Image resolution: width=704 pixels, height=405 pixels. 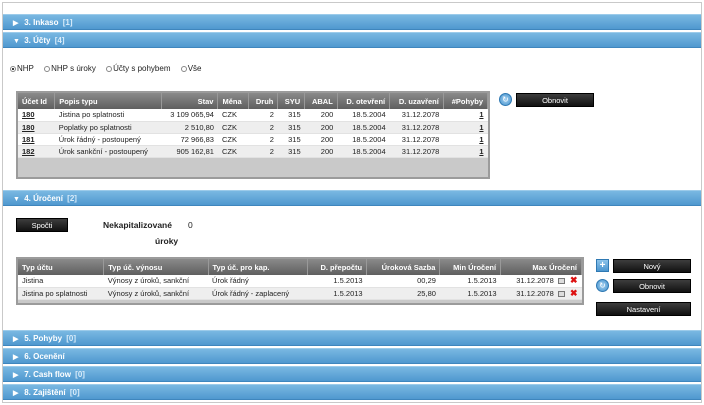 I want to click on calculate-button: Spočti, so click(x=42, y=225).